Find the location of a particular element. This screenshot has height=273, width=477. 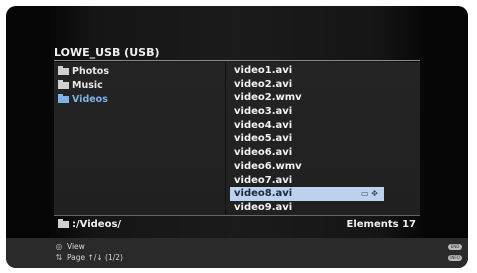

device-title: LOWE_USB (USB) is located at coordinates (107, 52).